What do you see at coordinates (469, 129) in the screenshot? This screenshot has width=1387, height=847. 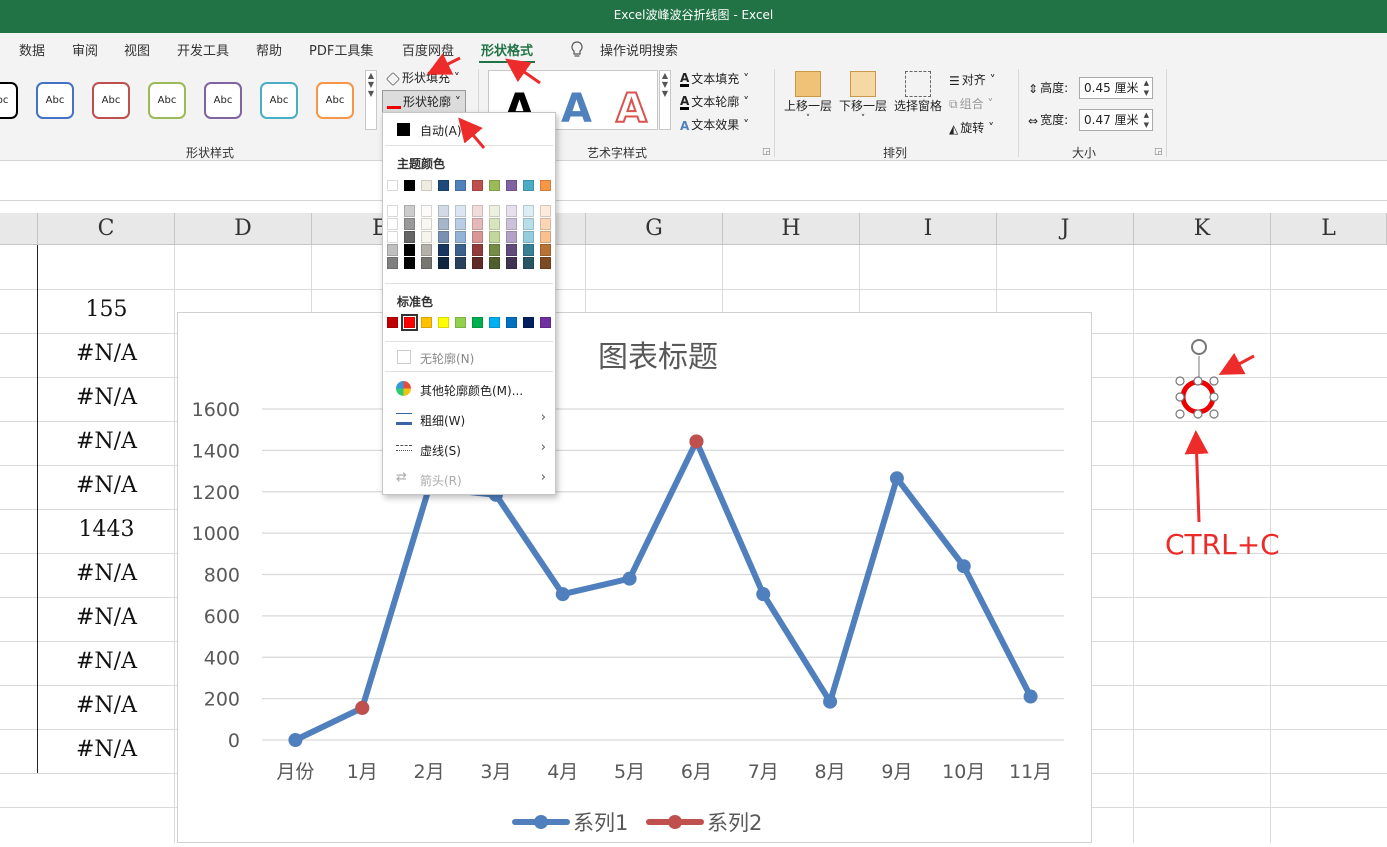 I see `outline-auto-item: 自动(A)` at bounding box center [469, 129].